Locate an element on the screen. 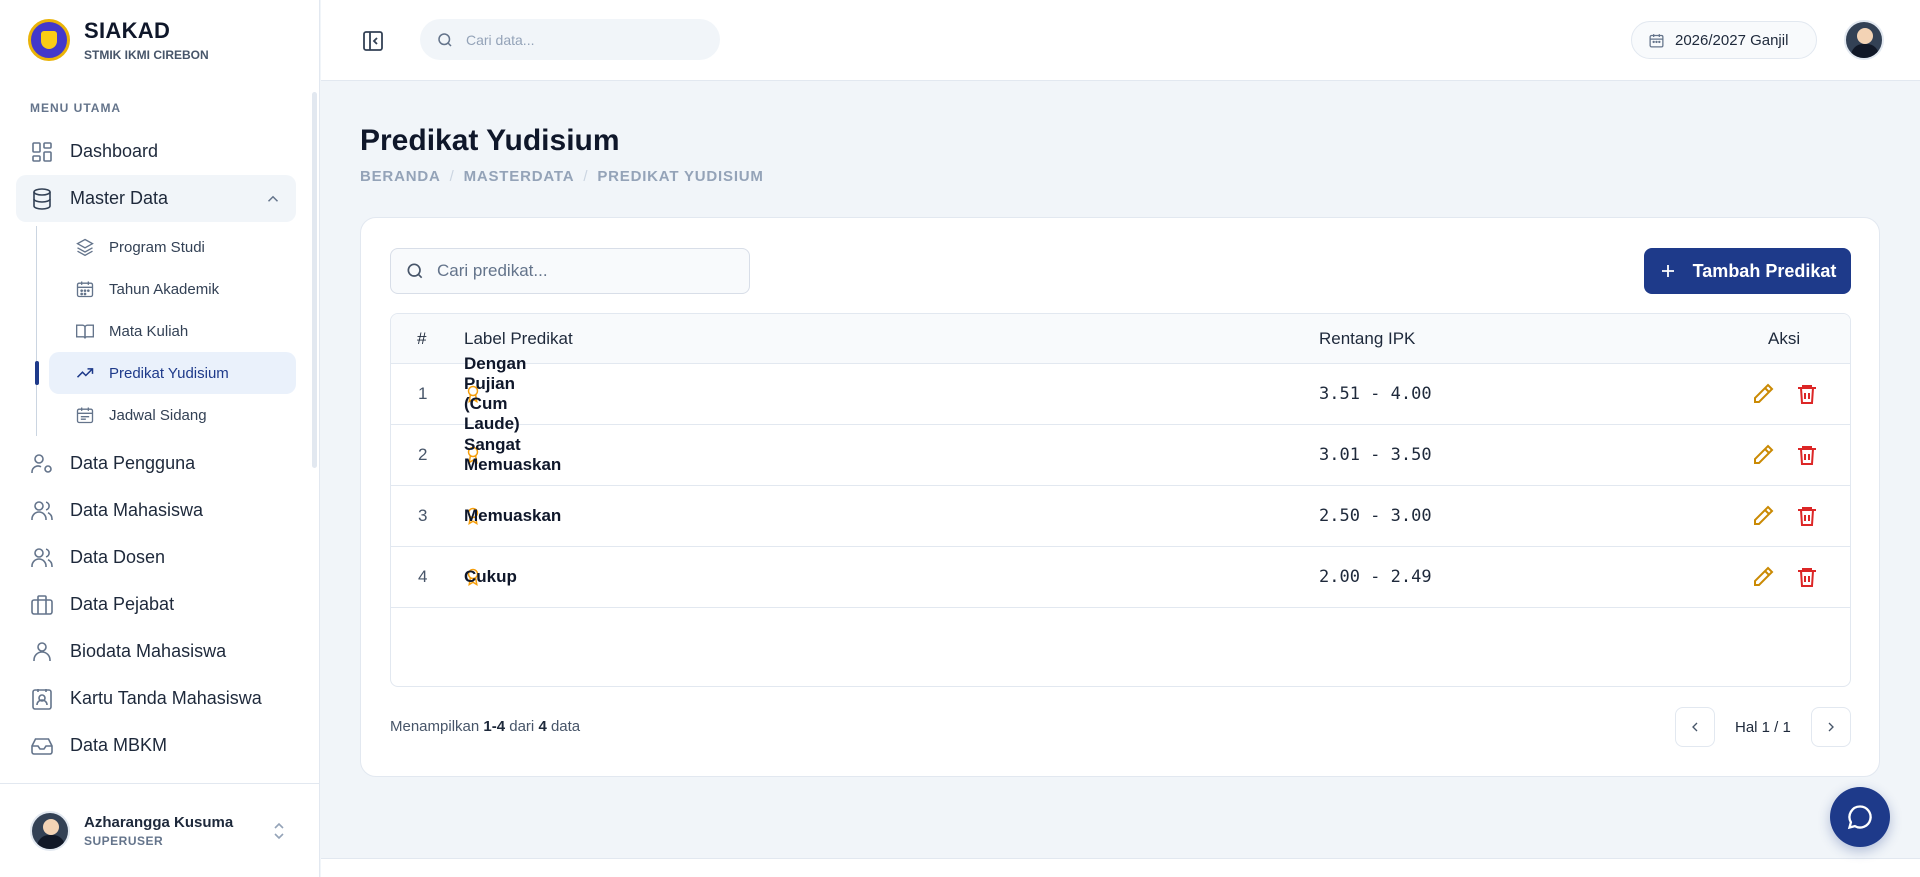 The image size is (1920, 877). calendar-check-icon is located at coordinates (85, 415).